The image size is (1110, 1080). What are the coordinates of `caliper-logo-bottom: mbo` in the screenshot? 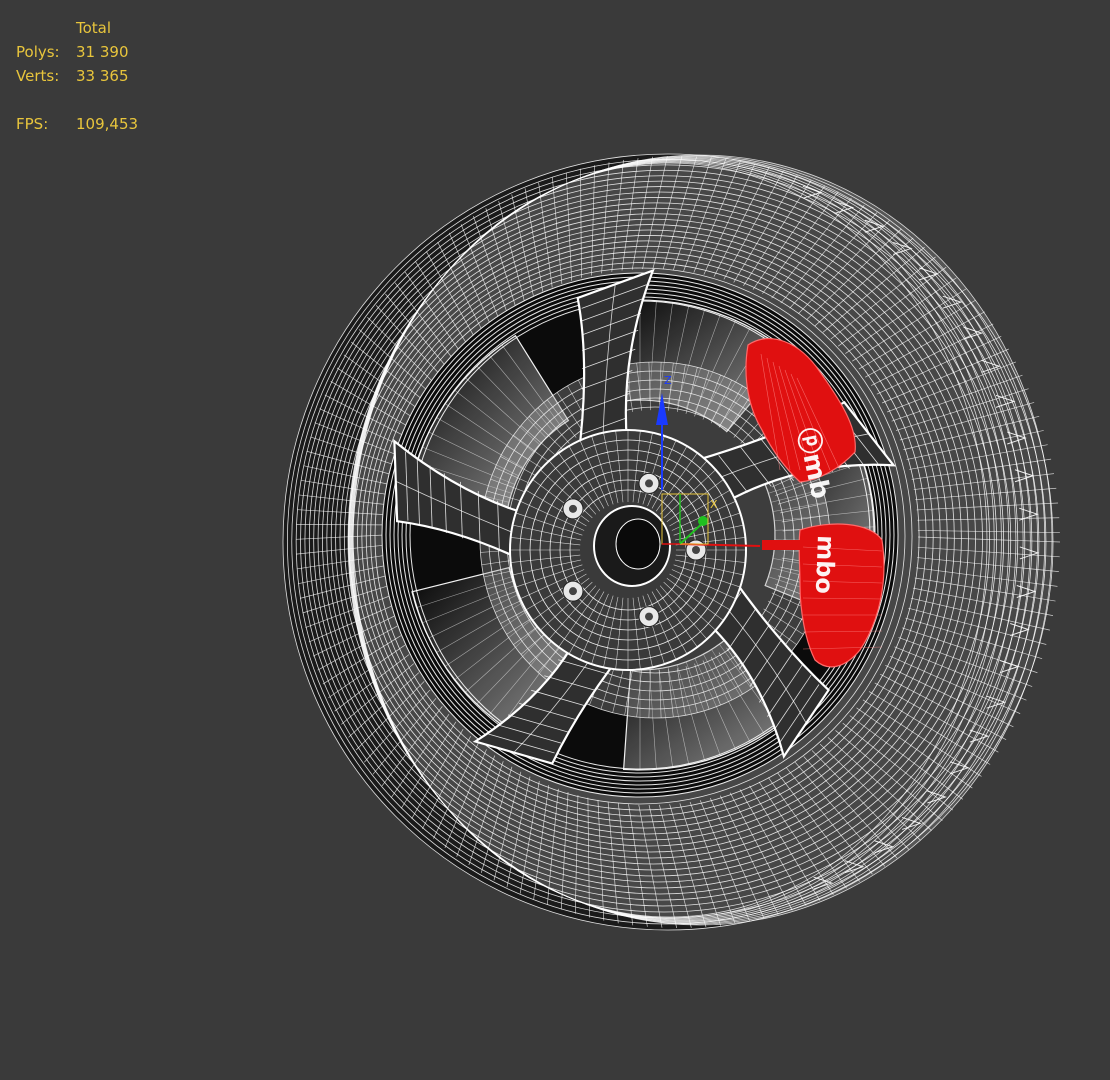 It's located at (825, 565).